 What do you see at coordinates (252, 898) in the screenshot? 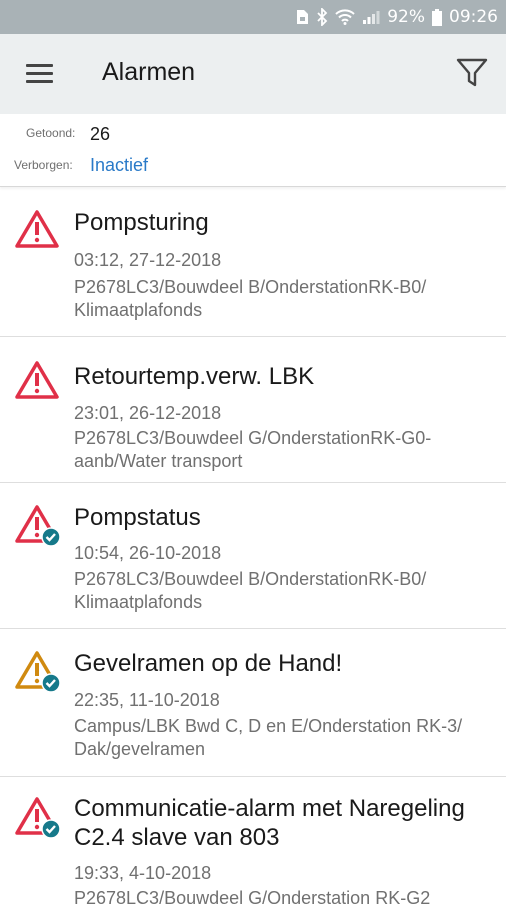
I see `alarm-path-line: P2678LC3/Bouwdeel G/Onderstation RK-G2` at bounding box center [252, 898].